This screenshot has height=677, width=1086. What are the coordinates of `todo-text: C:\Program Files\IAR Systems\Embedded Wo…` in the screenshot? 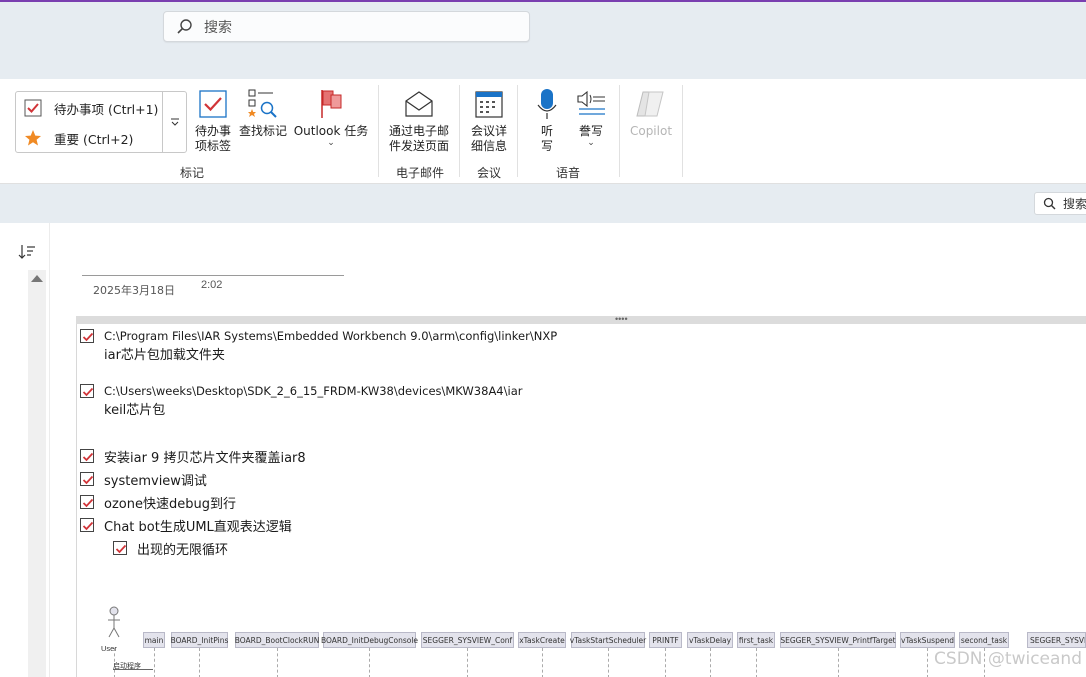 It's located at (331, 336).